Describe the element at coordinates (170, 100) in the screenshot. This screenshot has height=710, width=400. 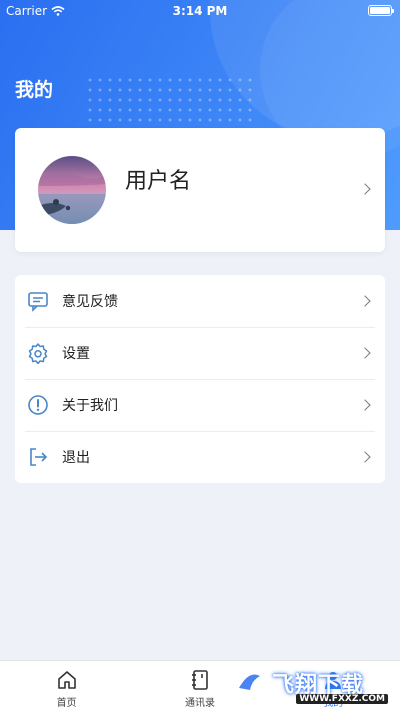
I see `decorative-dot-pattern` at that location.